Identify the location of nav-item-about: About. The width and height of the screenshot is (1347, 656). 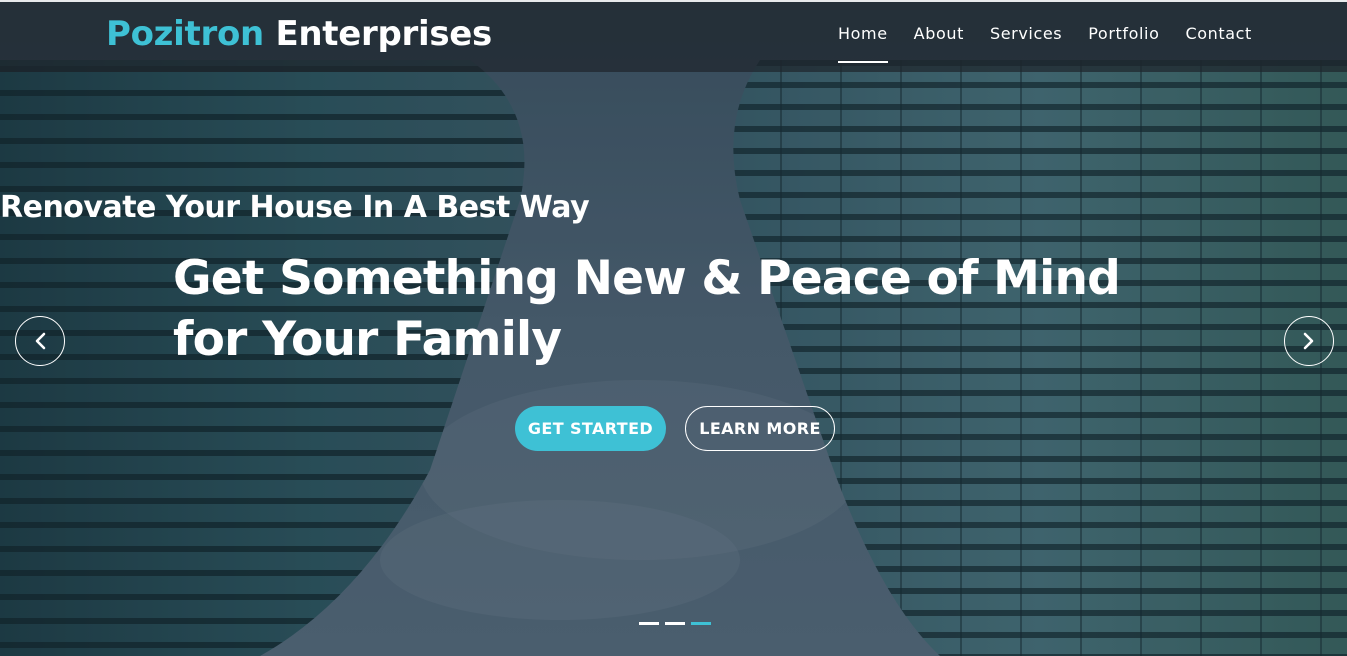
(939, 43).